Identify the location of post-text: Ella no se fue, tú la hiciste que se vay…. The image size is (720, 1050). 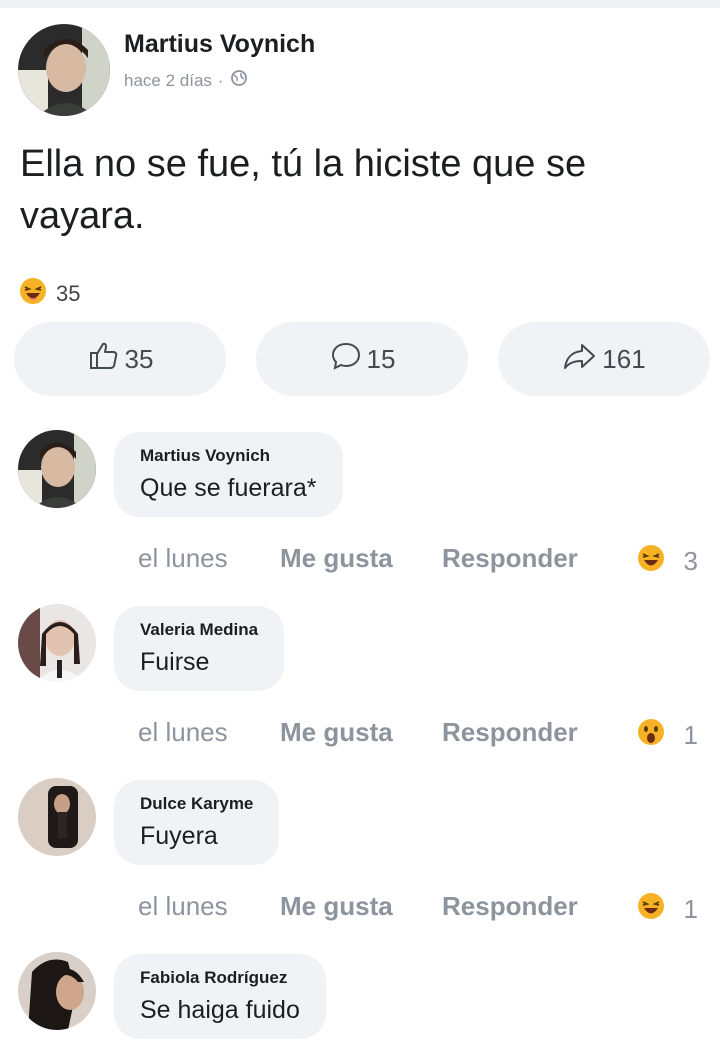
(303, 190).